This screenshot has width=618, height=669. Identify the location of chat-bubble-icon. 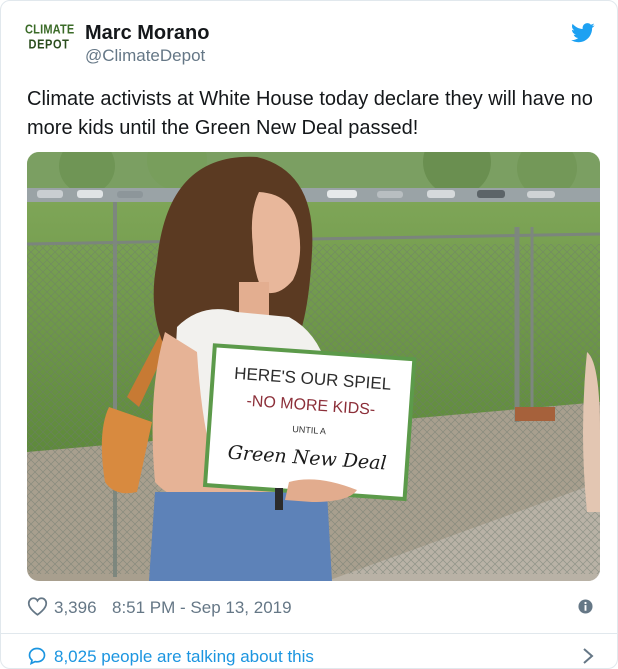
(37, 656).